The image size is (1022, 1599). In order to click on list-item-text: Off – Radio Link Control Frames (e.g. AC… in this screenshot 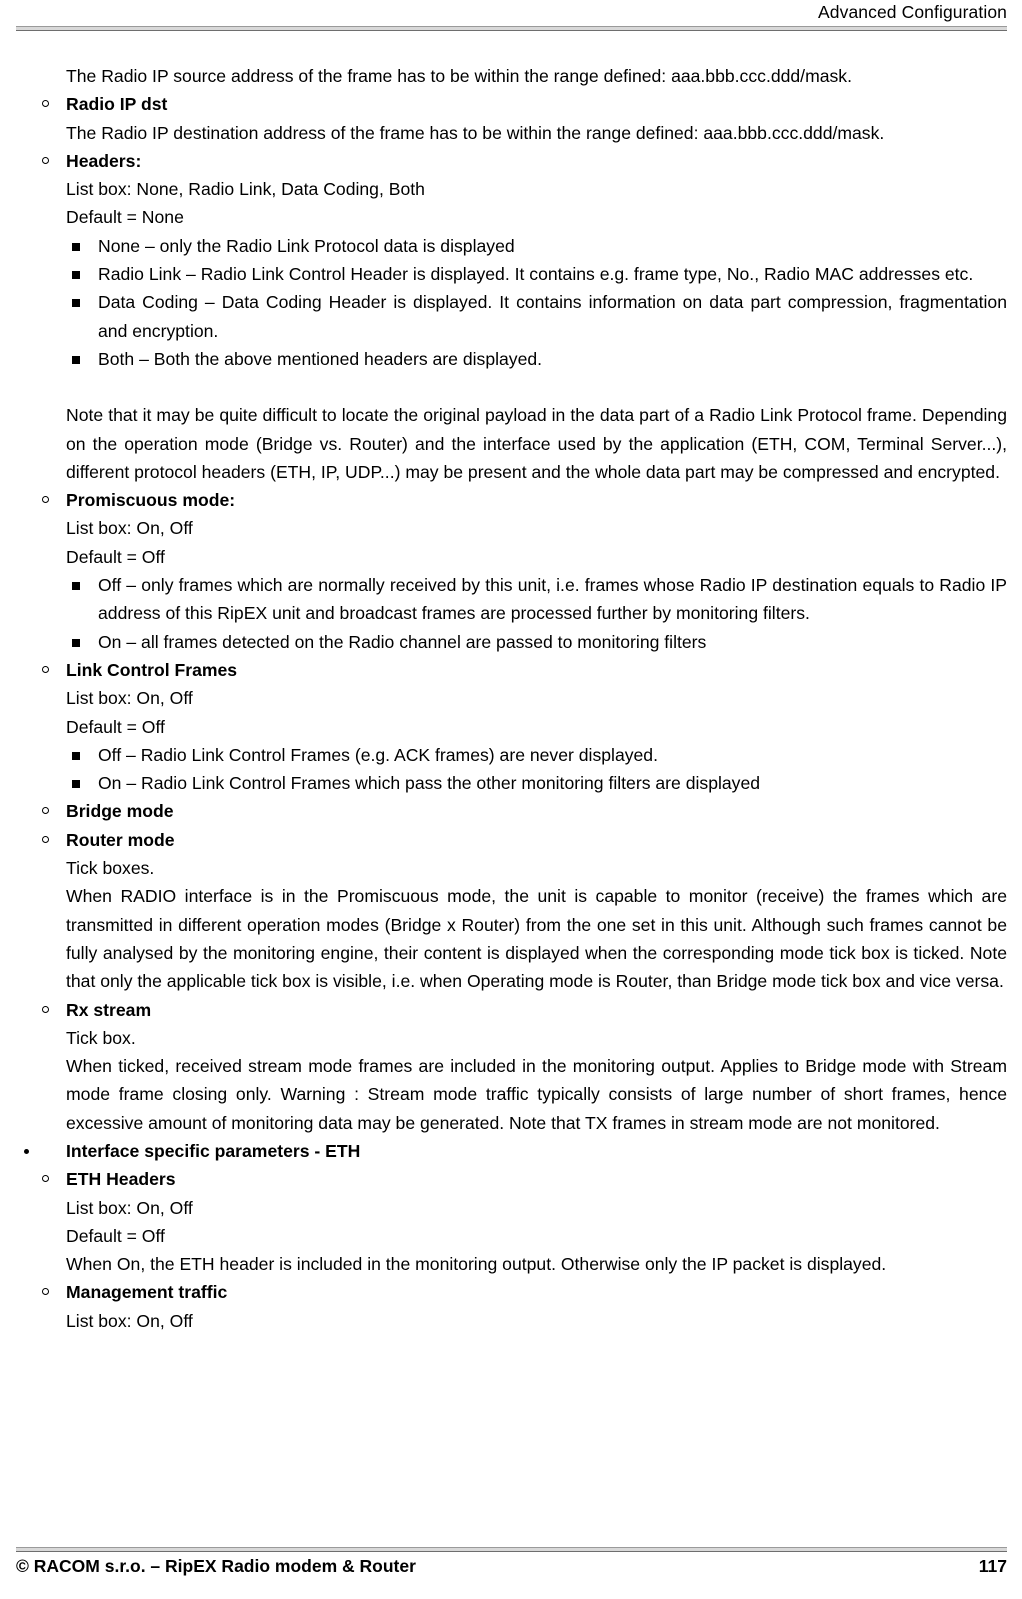, I will do `click(378, 754)`.